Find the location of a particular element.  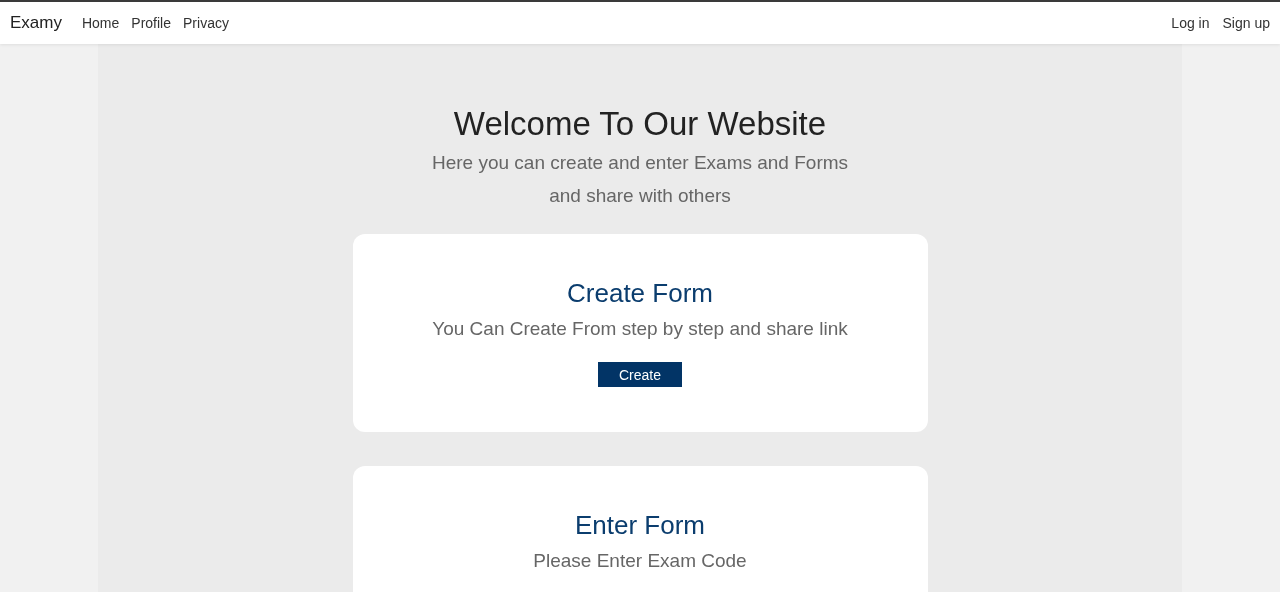

nav-link: Home is located at coordinates (100, 23).